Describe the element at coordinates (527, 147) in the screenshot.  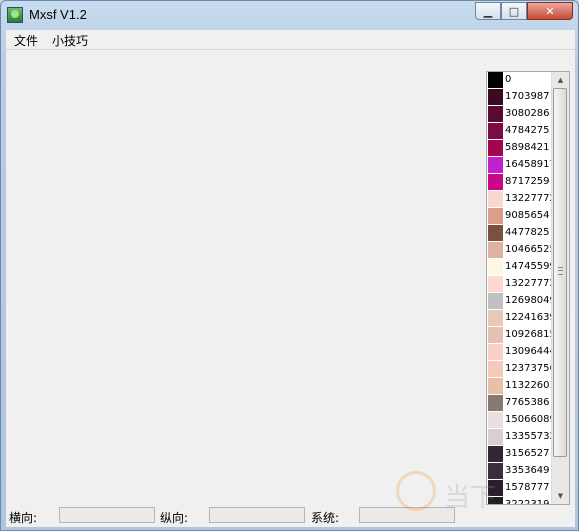
I see `color-value: 5898421` at that location.